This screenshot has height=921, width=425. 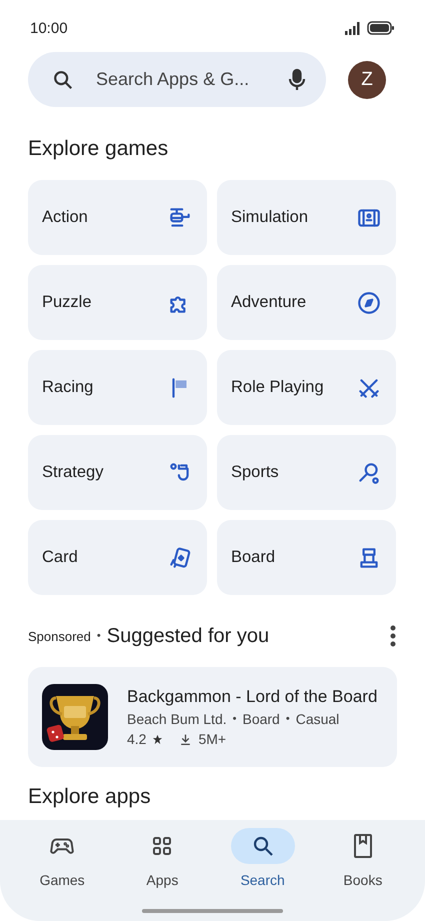 What do you see at coordinates (262, 859) in the screenshot?
I see `nav-tab: Search` at bounding box center [262, 859].